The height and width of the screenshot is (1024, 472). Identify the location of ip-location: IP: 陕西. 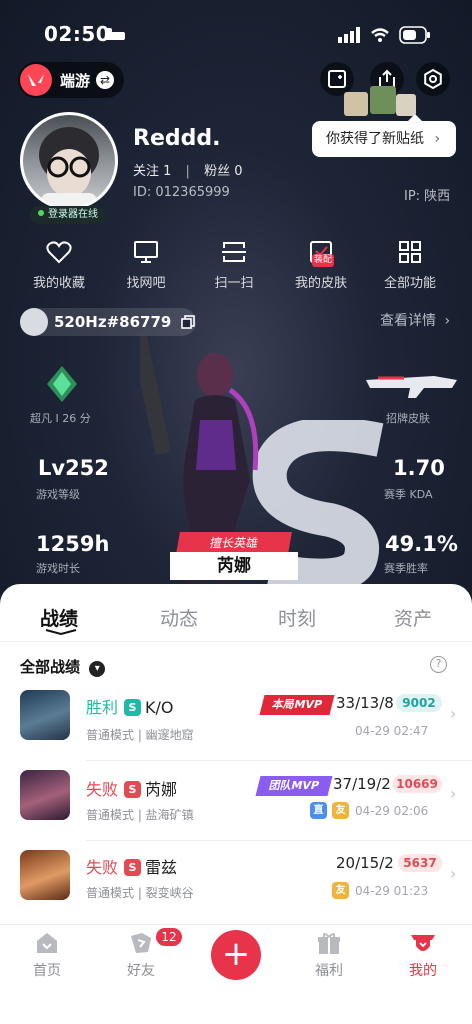
(427, 196).